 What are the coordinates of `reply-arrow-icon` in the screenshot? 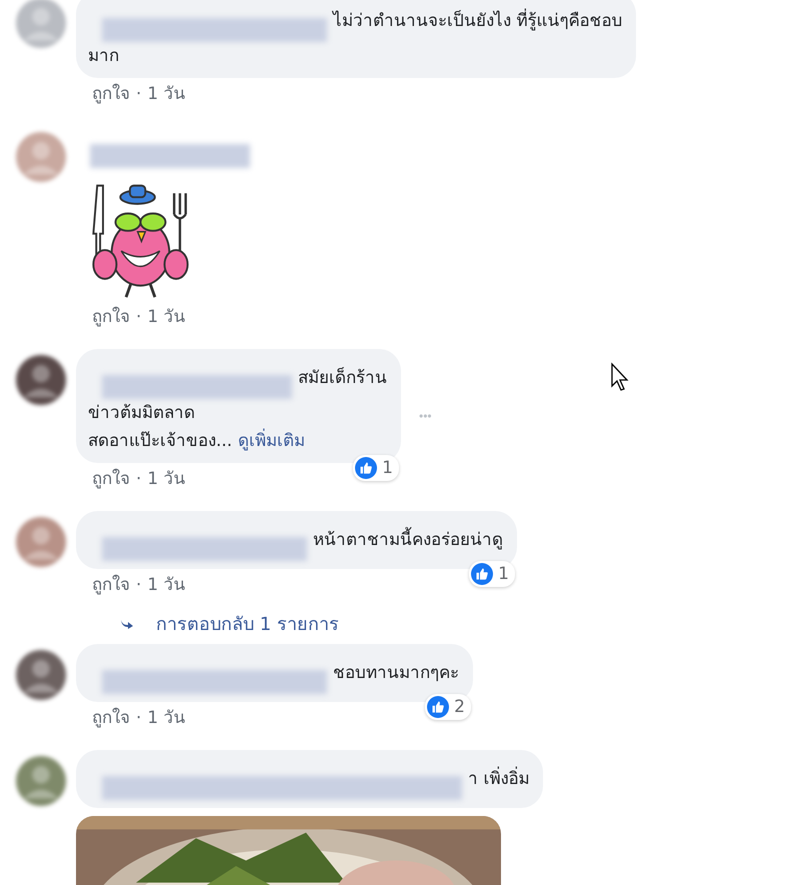 It's located at (127, 623).